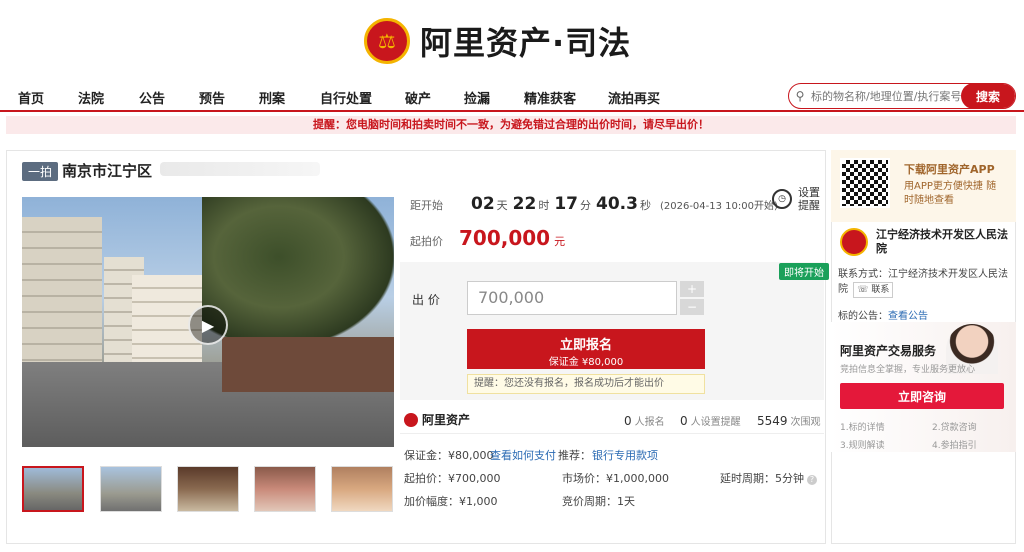  I want to click on nav-item-home: 首页, so click(31, 97).